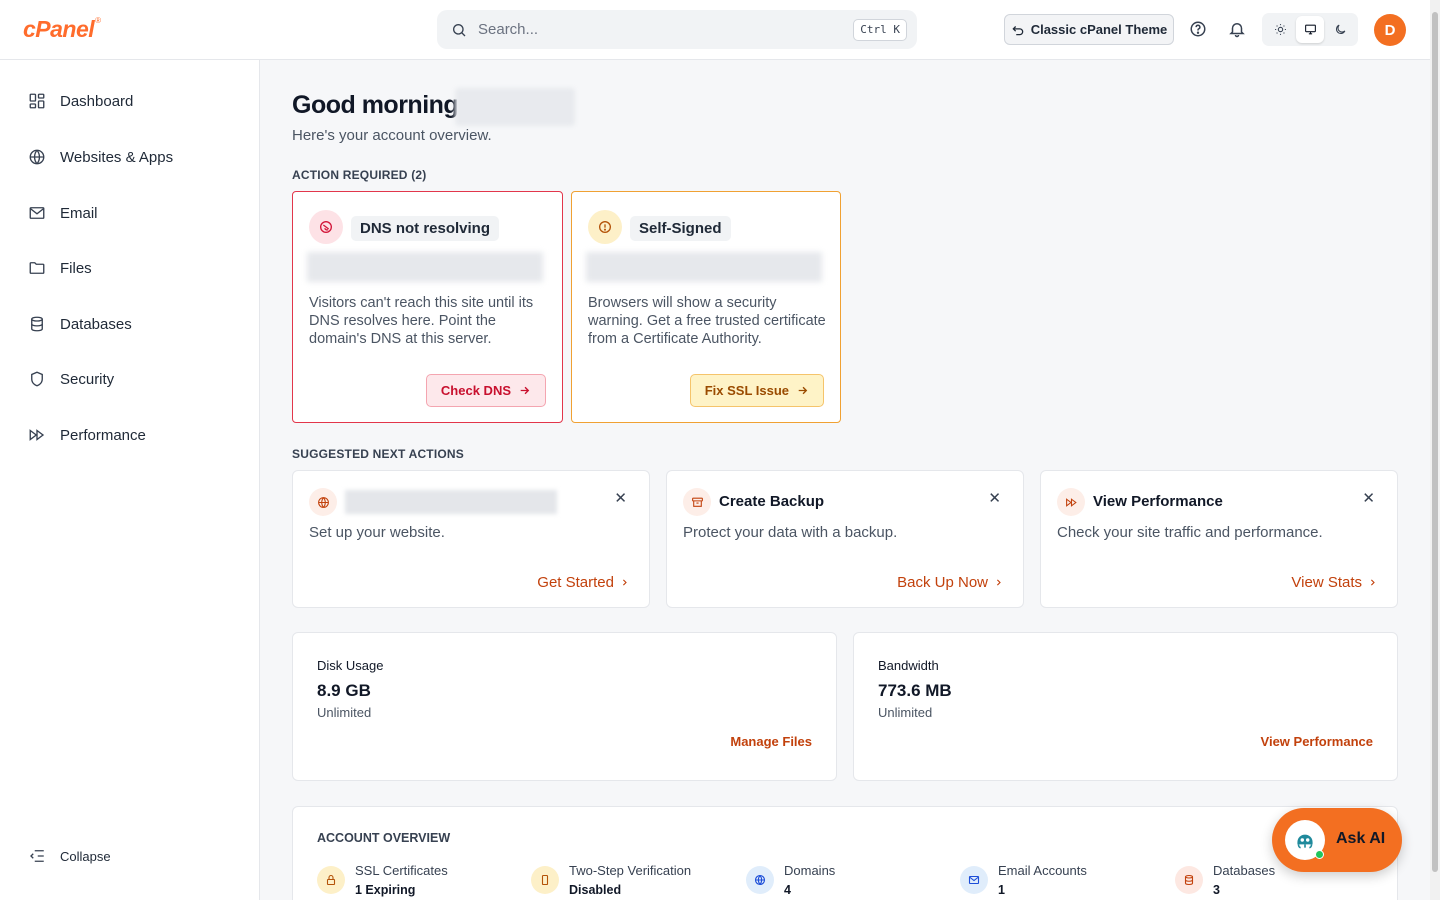 This screenshot has width=1440, height=900. I want to click on sidebar-item-email: Email, so click(63, 213).